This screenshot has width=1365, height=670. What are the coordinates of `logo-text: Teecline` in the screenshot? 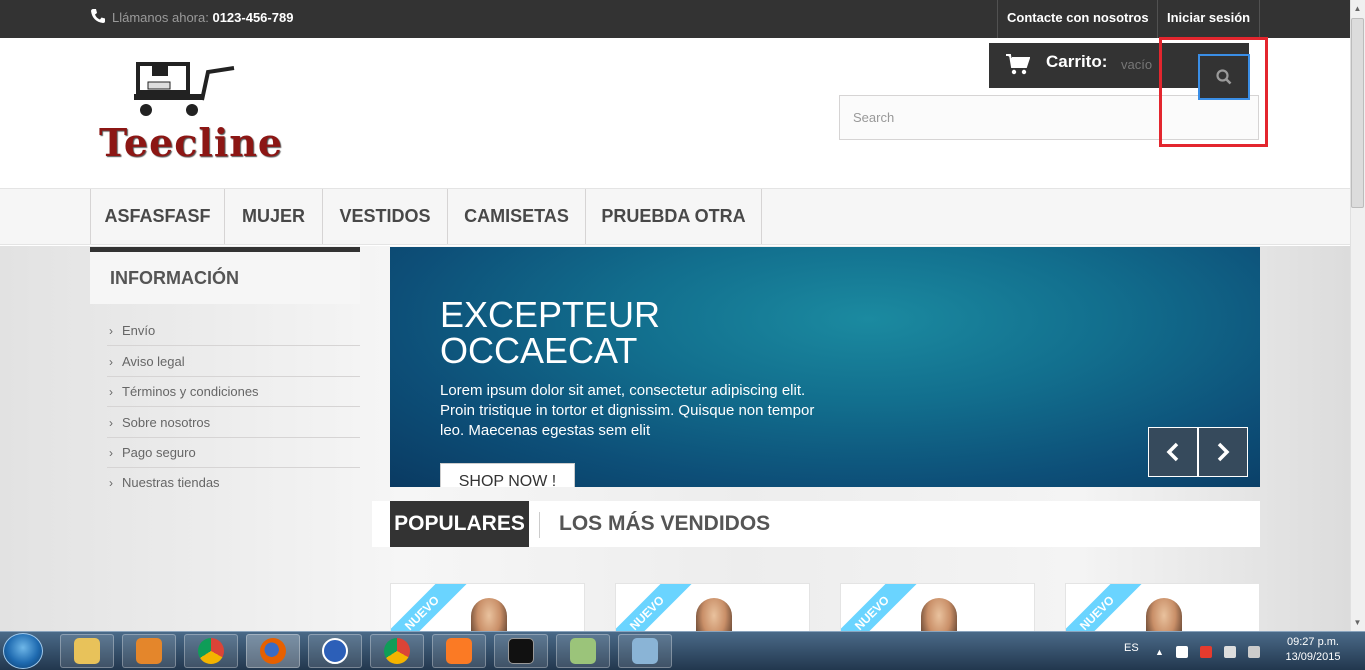 It's located at (191, 142).